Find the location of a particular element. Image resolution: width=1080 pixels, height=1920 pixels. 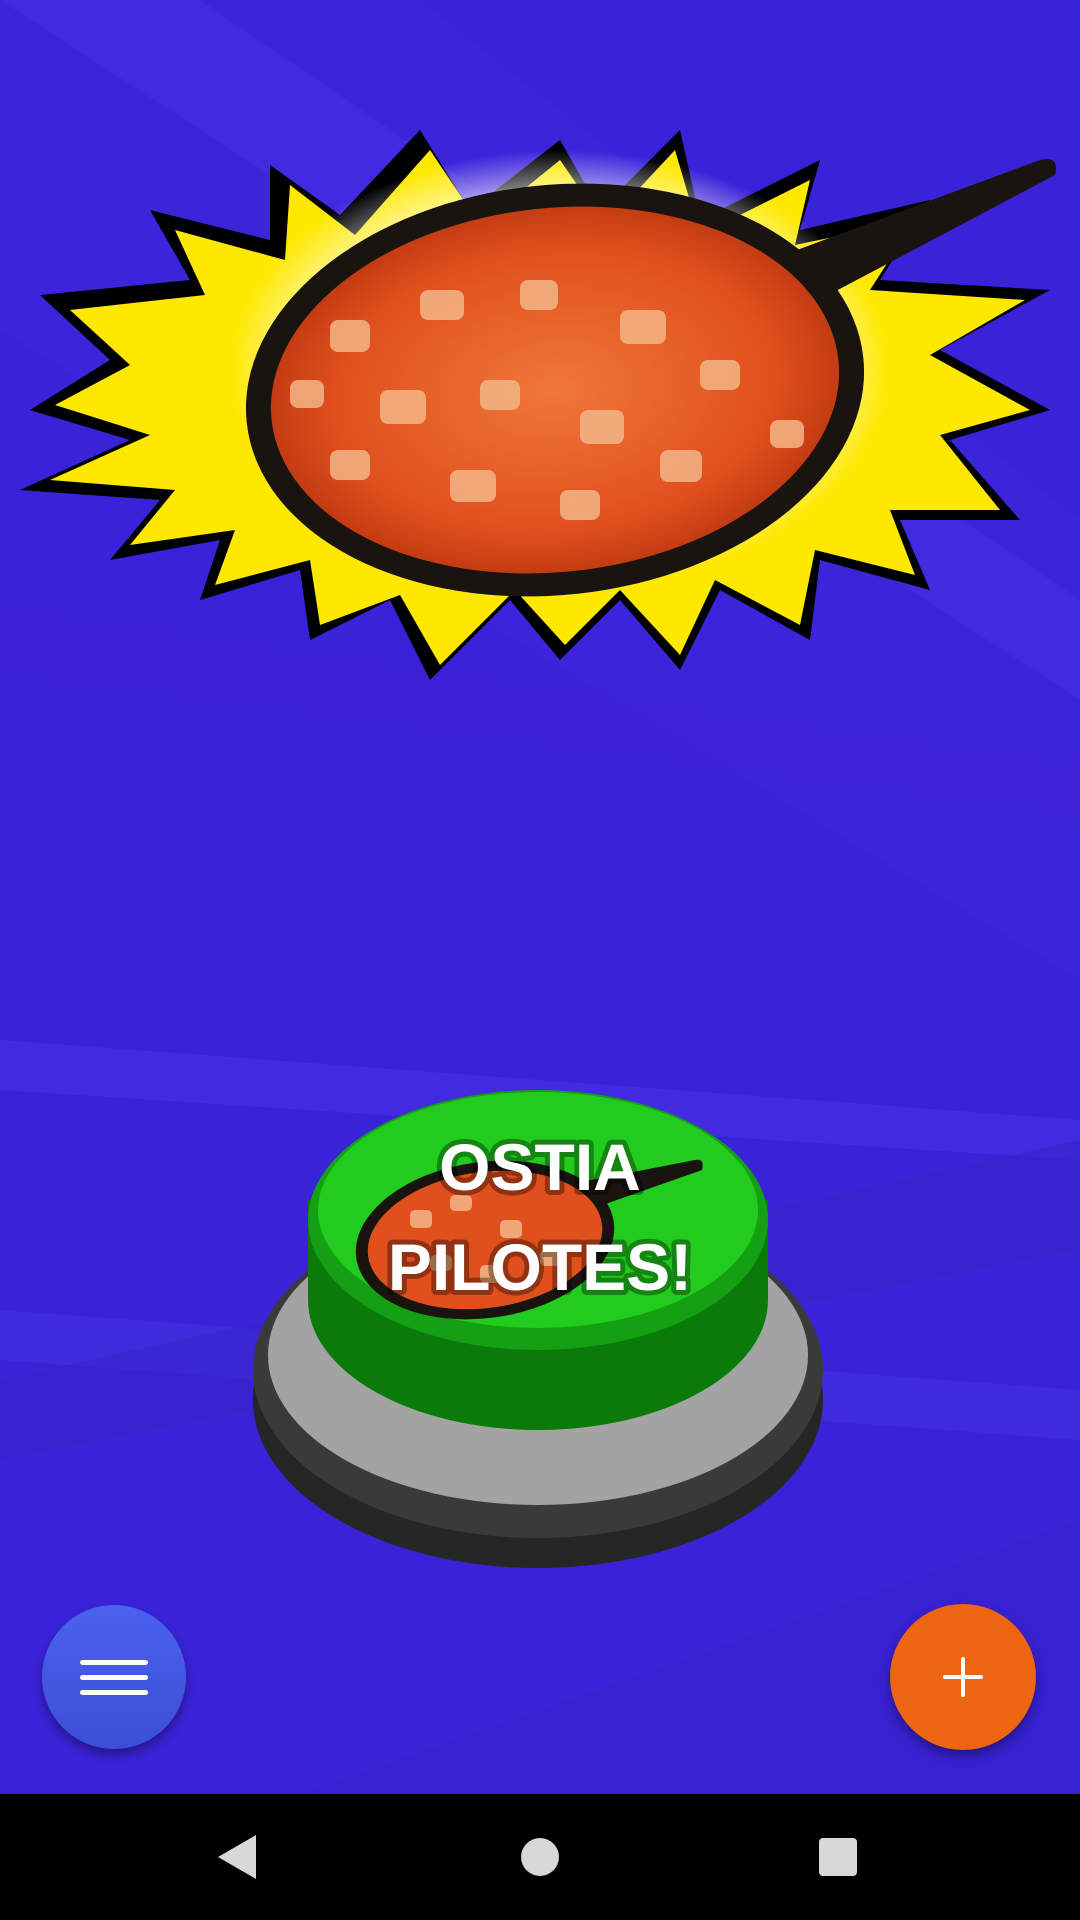

back-triangle-icon is located at coordinates (237, 1857).